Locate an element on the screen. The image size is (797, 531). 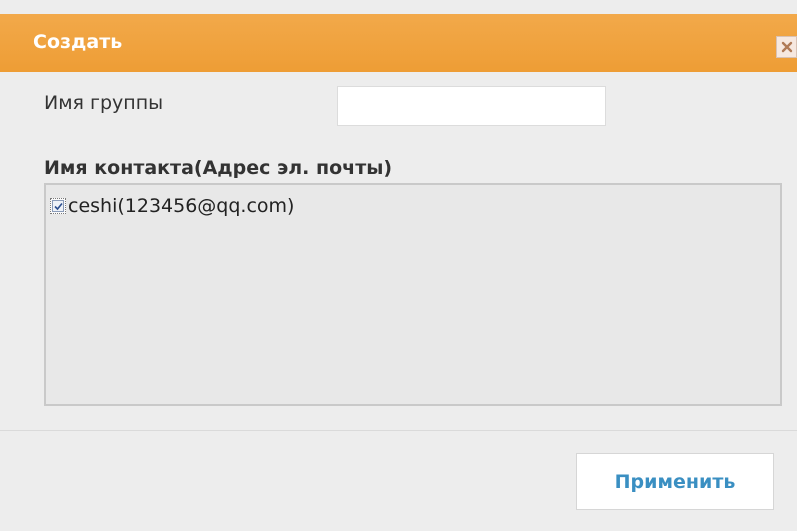
close-button is located at coordinates (786, 47).